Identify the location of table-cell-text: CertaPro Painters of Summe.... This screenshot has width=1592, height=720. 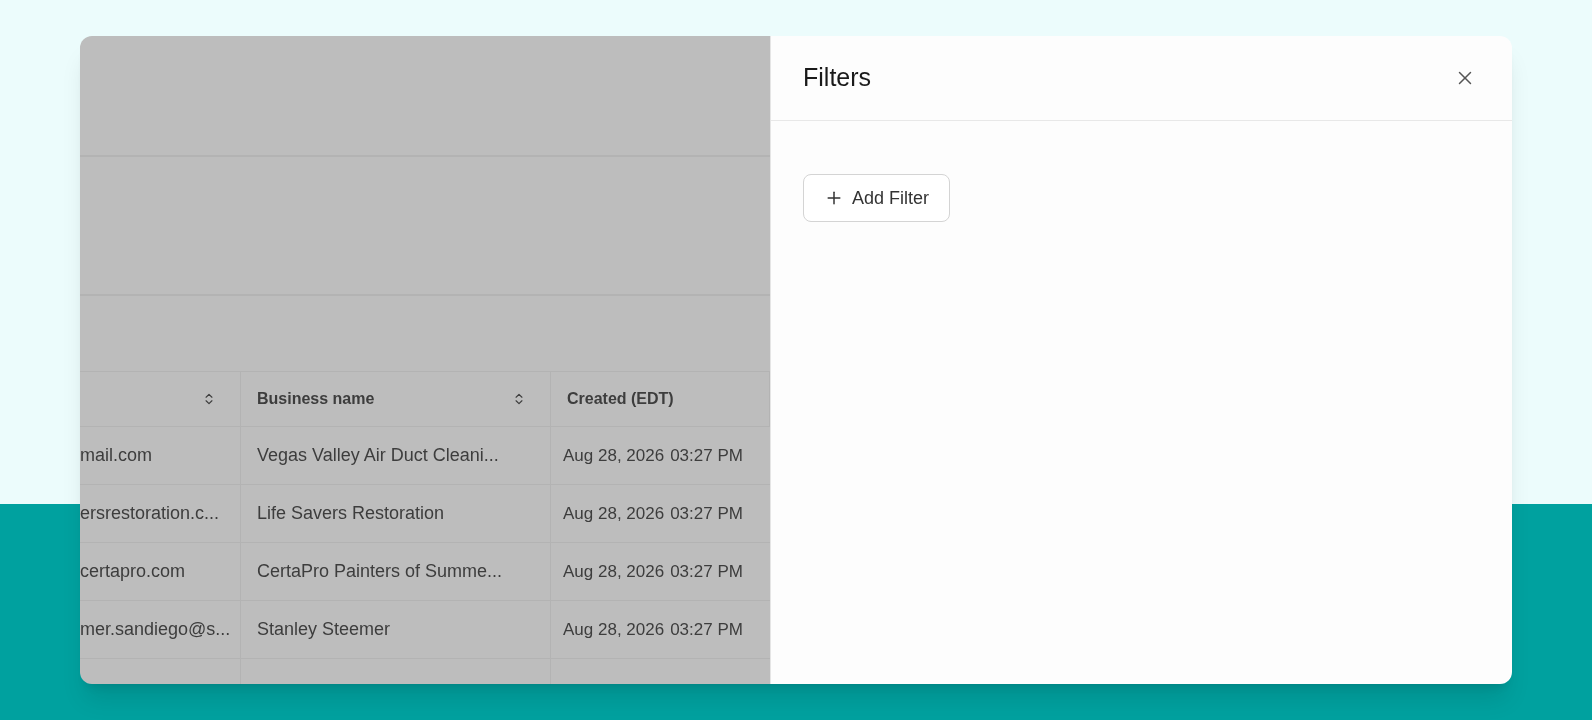
(380, 571).